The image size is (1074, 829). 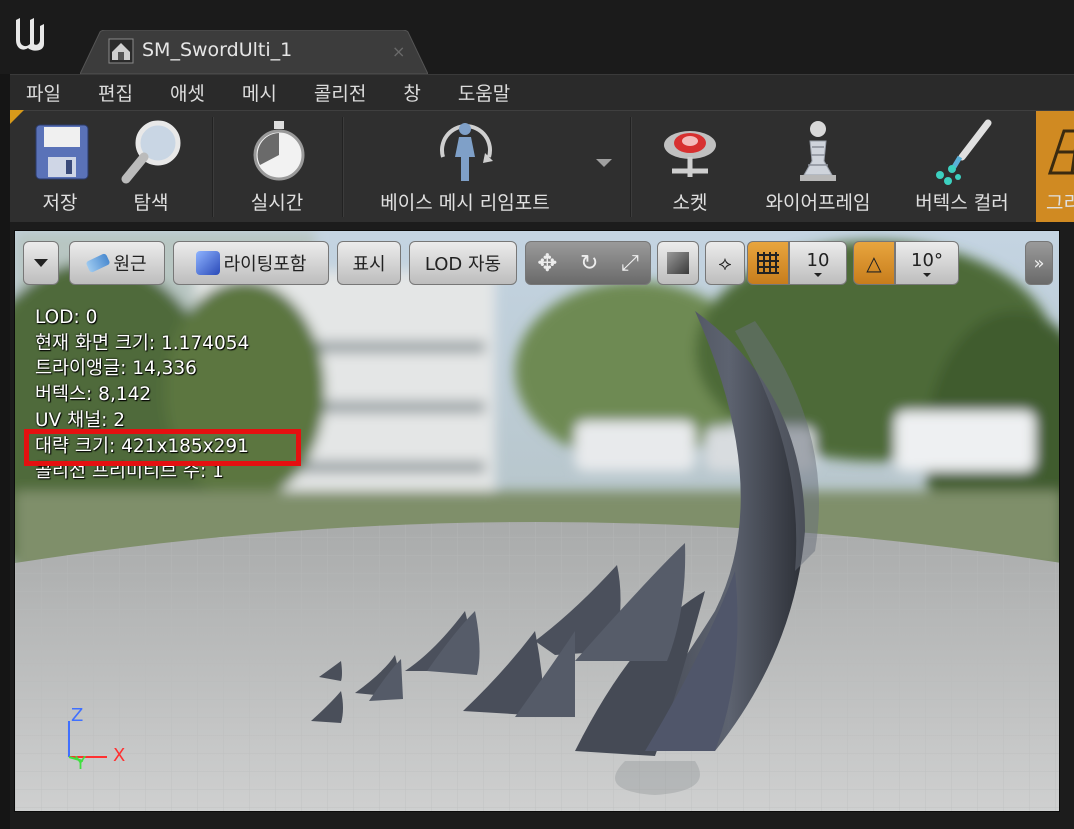 I want to click on eraser-icon, so click(x=98, y=263).